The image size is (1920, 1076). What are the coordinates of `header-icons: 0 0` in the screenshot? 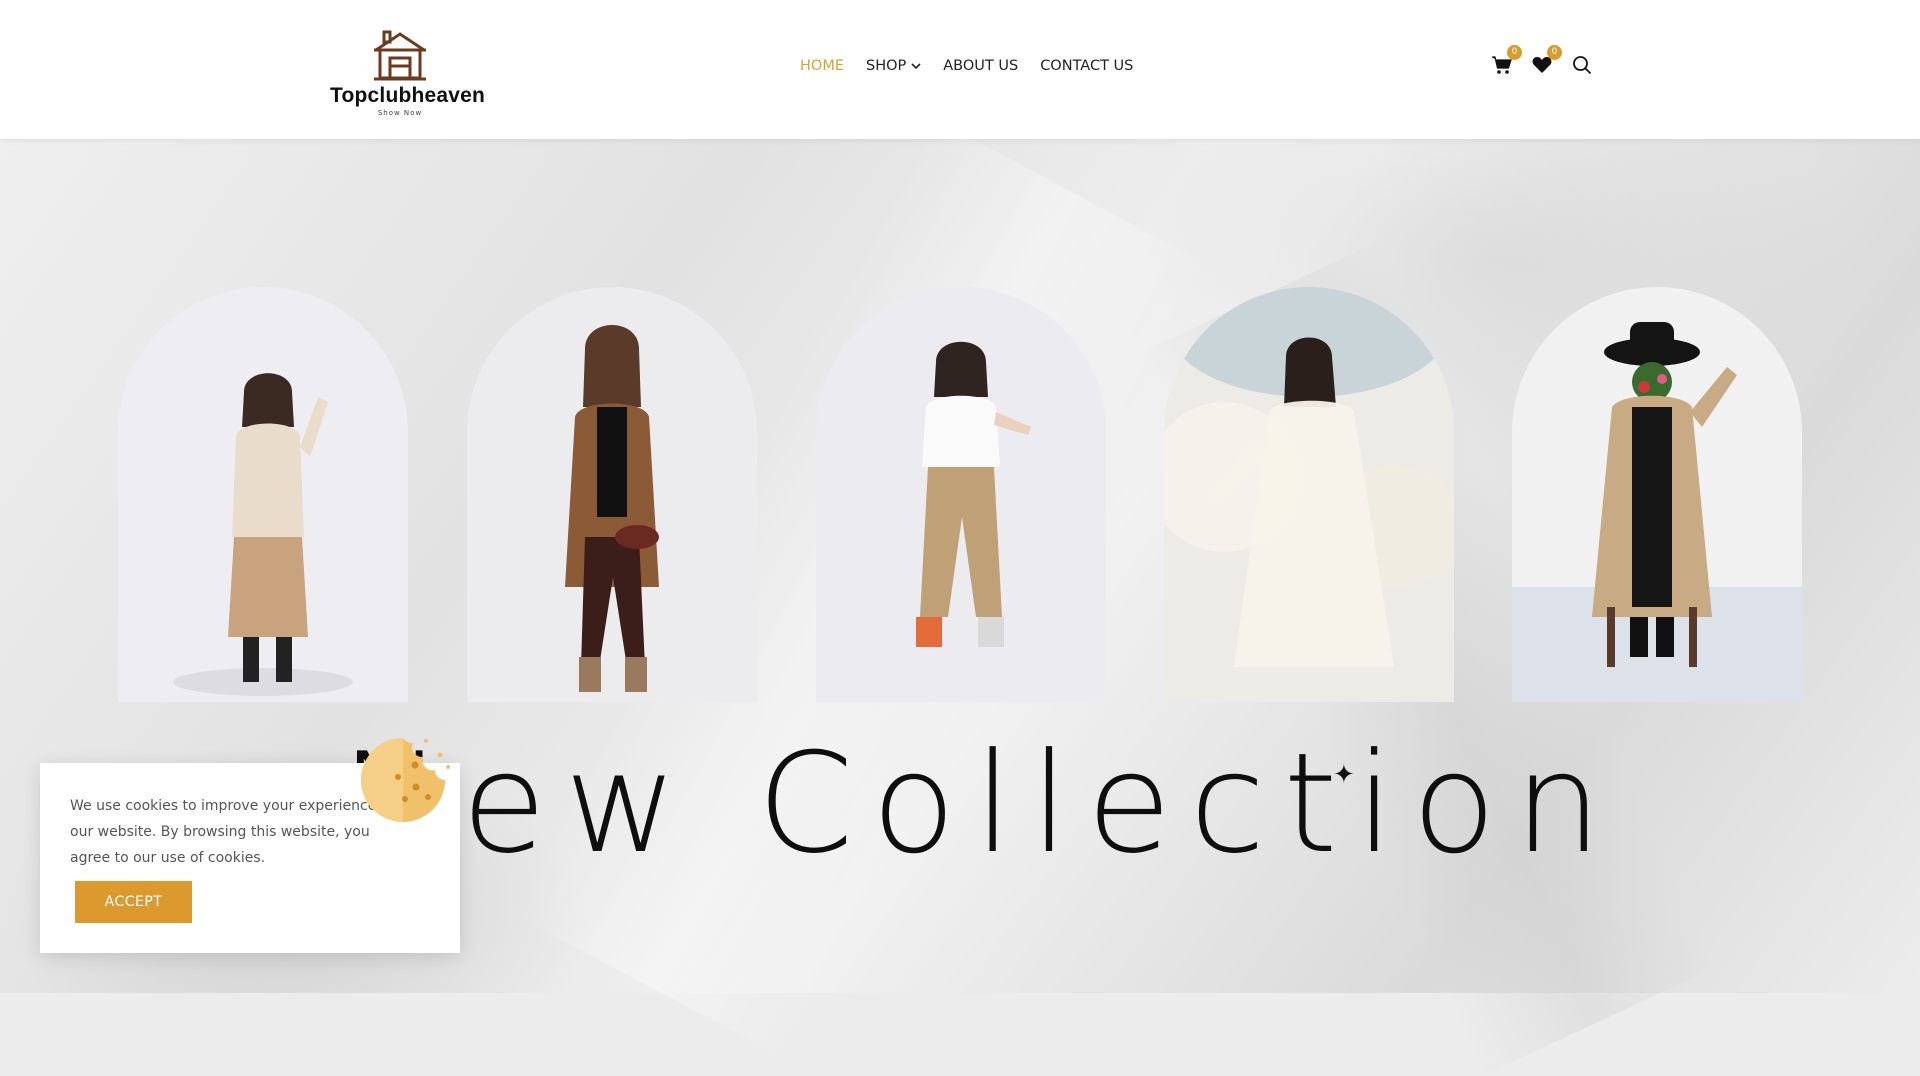 It's located at (1542, 60).